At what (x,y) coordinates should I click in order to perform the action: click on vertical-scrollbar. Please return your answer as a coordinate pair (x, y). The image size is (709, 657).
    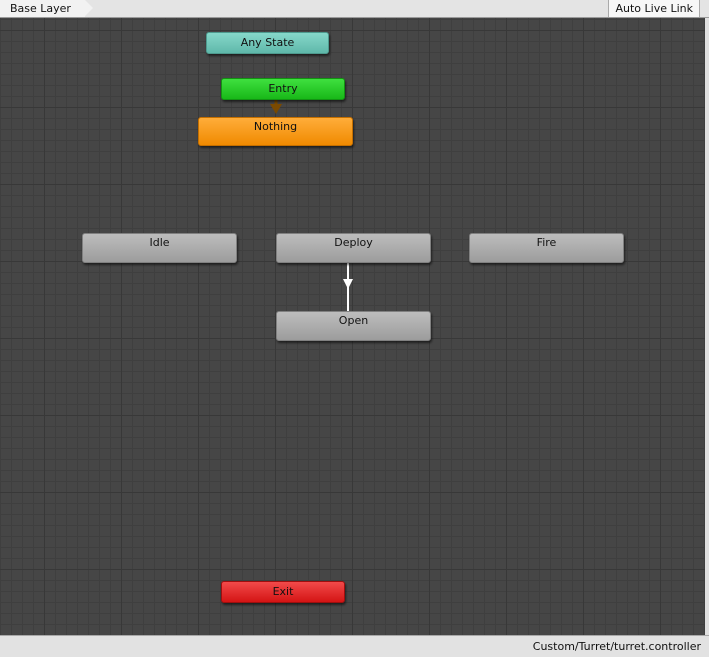
    Looking at the image, I should click on (707, 326).